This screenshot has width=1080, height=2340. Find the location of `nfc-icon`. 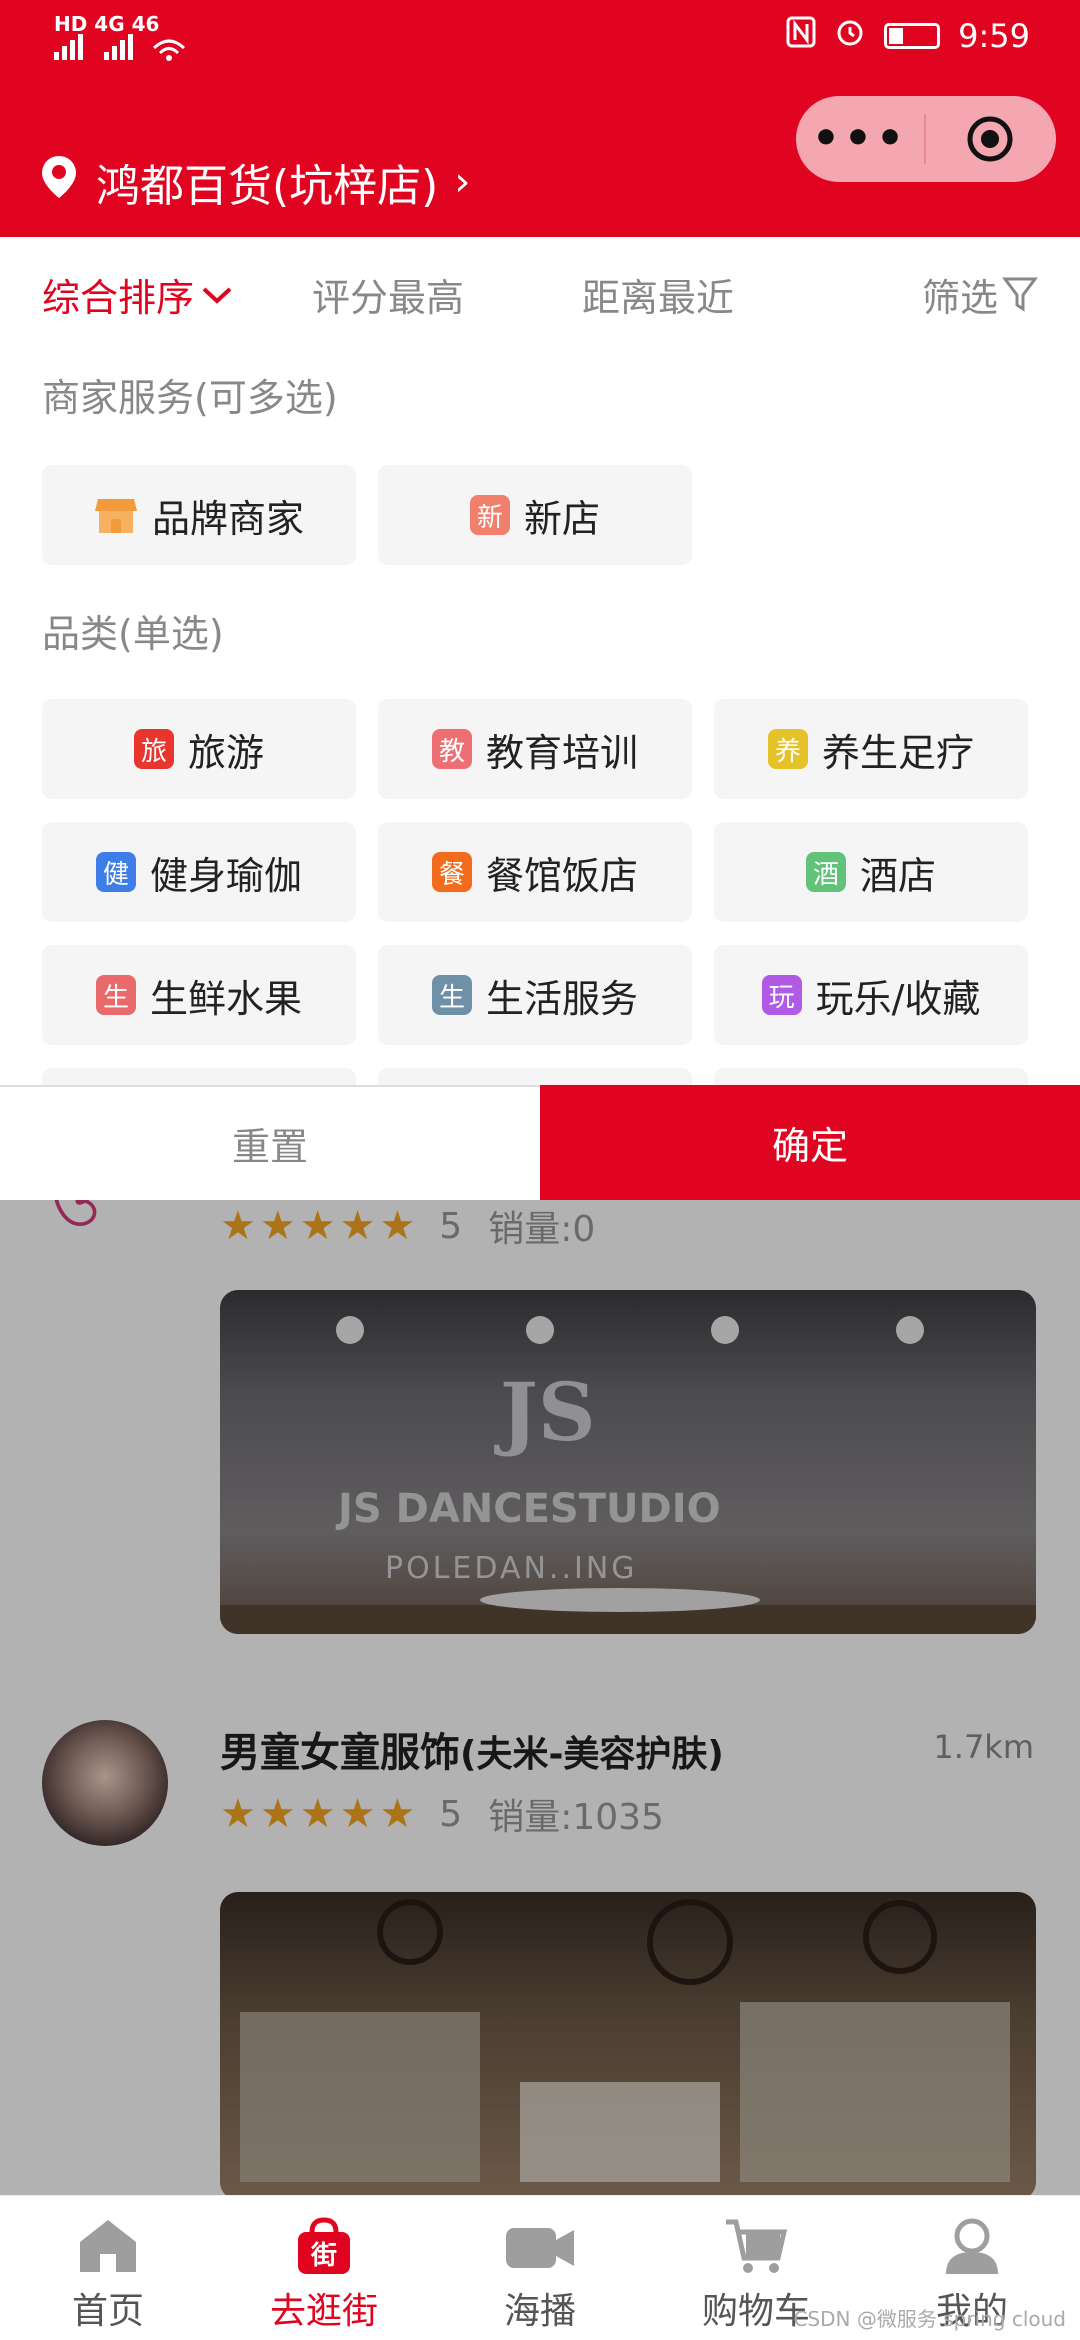

nfc-icon is located at coordinates (801, 36).